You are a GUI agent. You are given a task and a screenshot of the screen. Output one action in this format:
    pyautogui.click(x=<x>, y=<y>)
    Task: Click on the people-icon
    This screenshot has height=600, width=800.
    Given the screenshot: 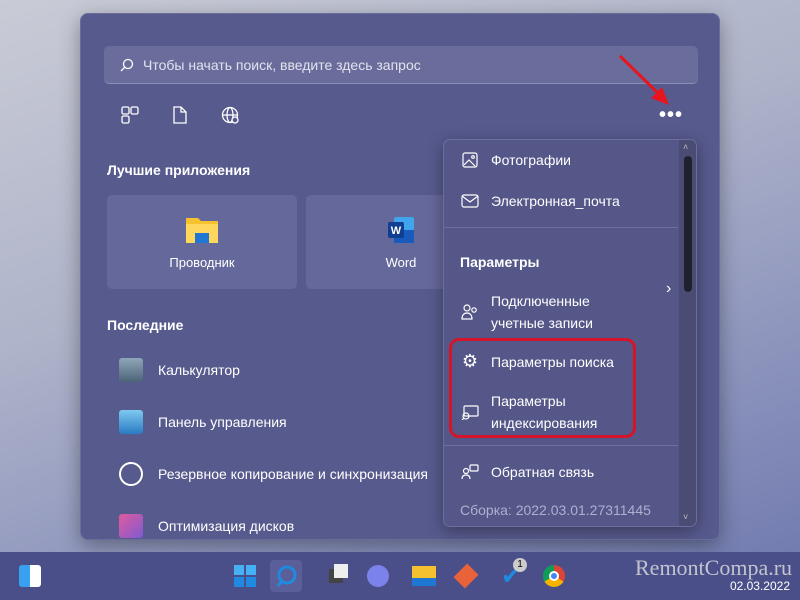 What is the action you would take?
    pyautogui.click(x=470, y=312)
    